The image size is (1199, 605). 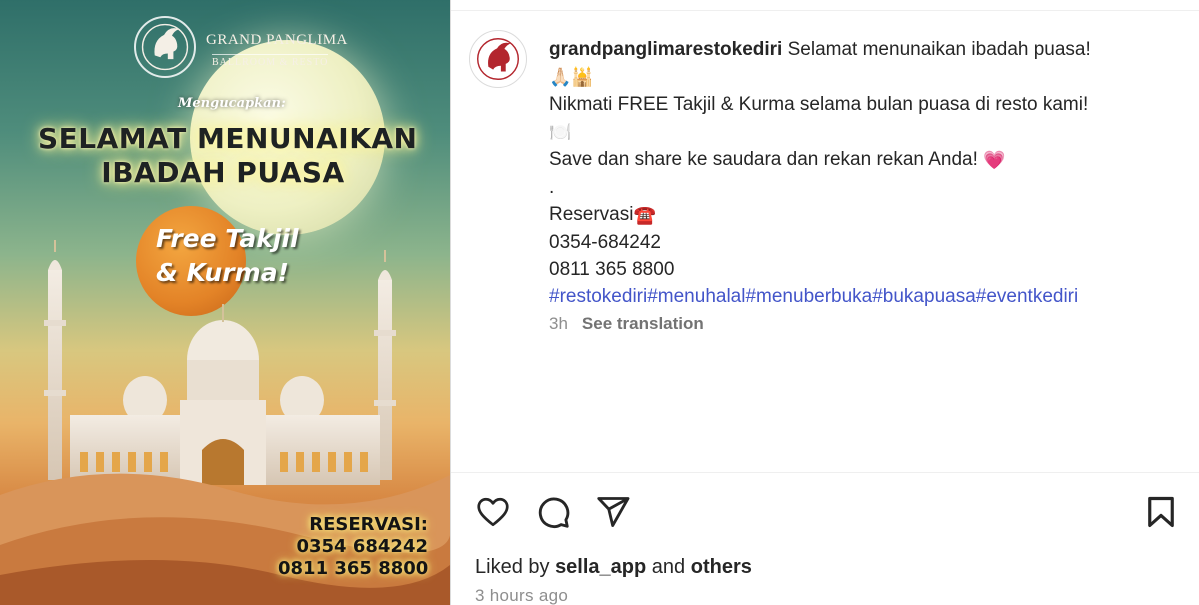 I want to click on greeting-line-1: SELAMAT MENUNAIKAN, so click(x=228, y=138).